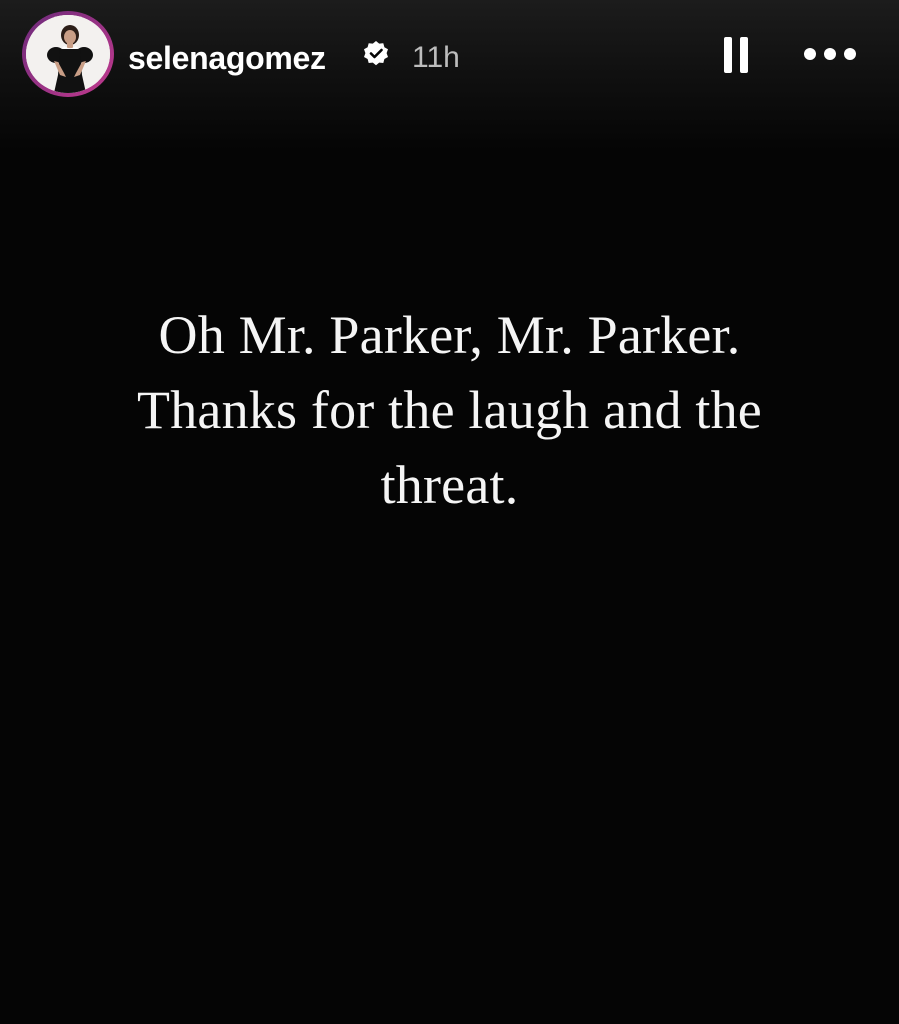 This screenshot has width=899, height=1024. What do you see at coordinates (376, 53) in the screenshot?
I see `verified-badge-icon` at bounding box center [376, 53].